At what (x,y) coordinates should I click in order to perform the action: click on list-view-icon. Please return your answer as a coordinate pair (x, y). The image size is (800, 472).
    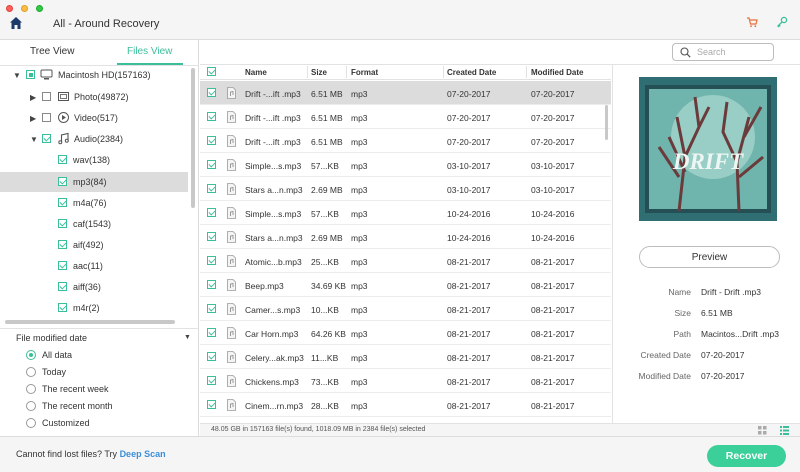
    Looking at the image, I should click on (784, 430).